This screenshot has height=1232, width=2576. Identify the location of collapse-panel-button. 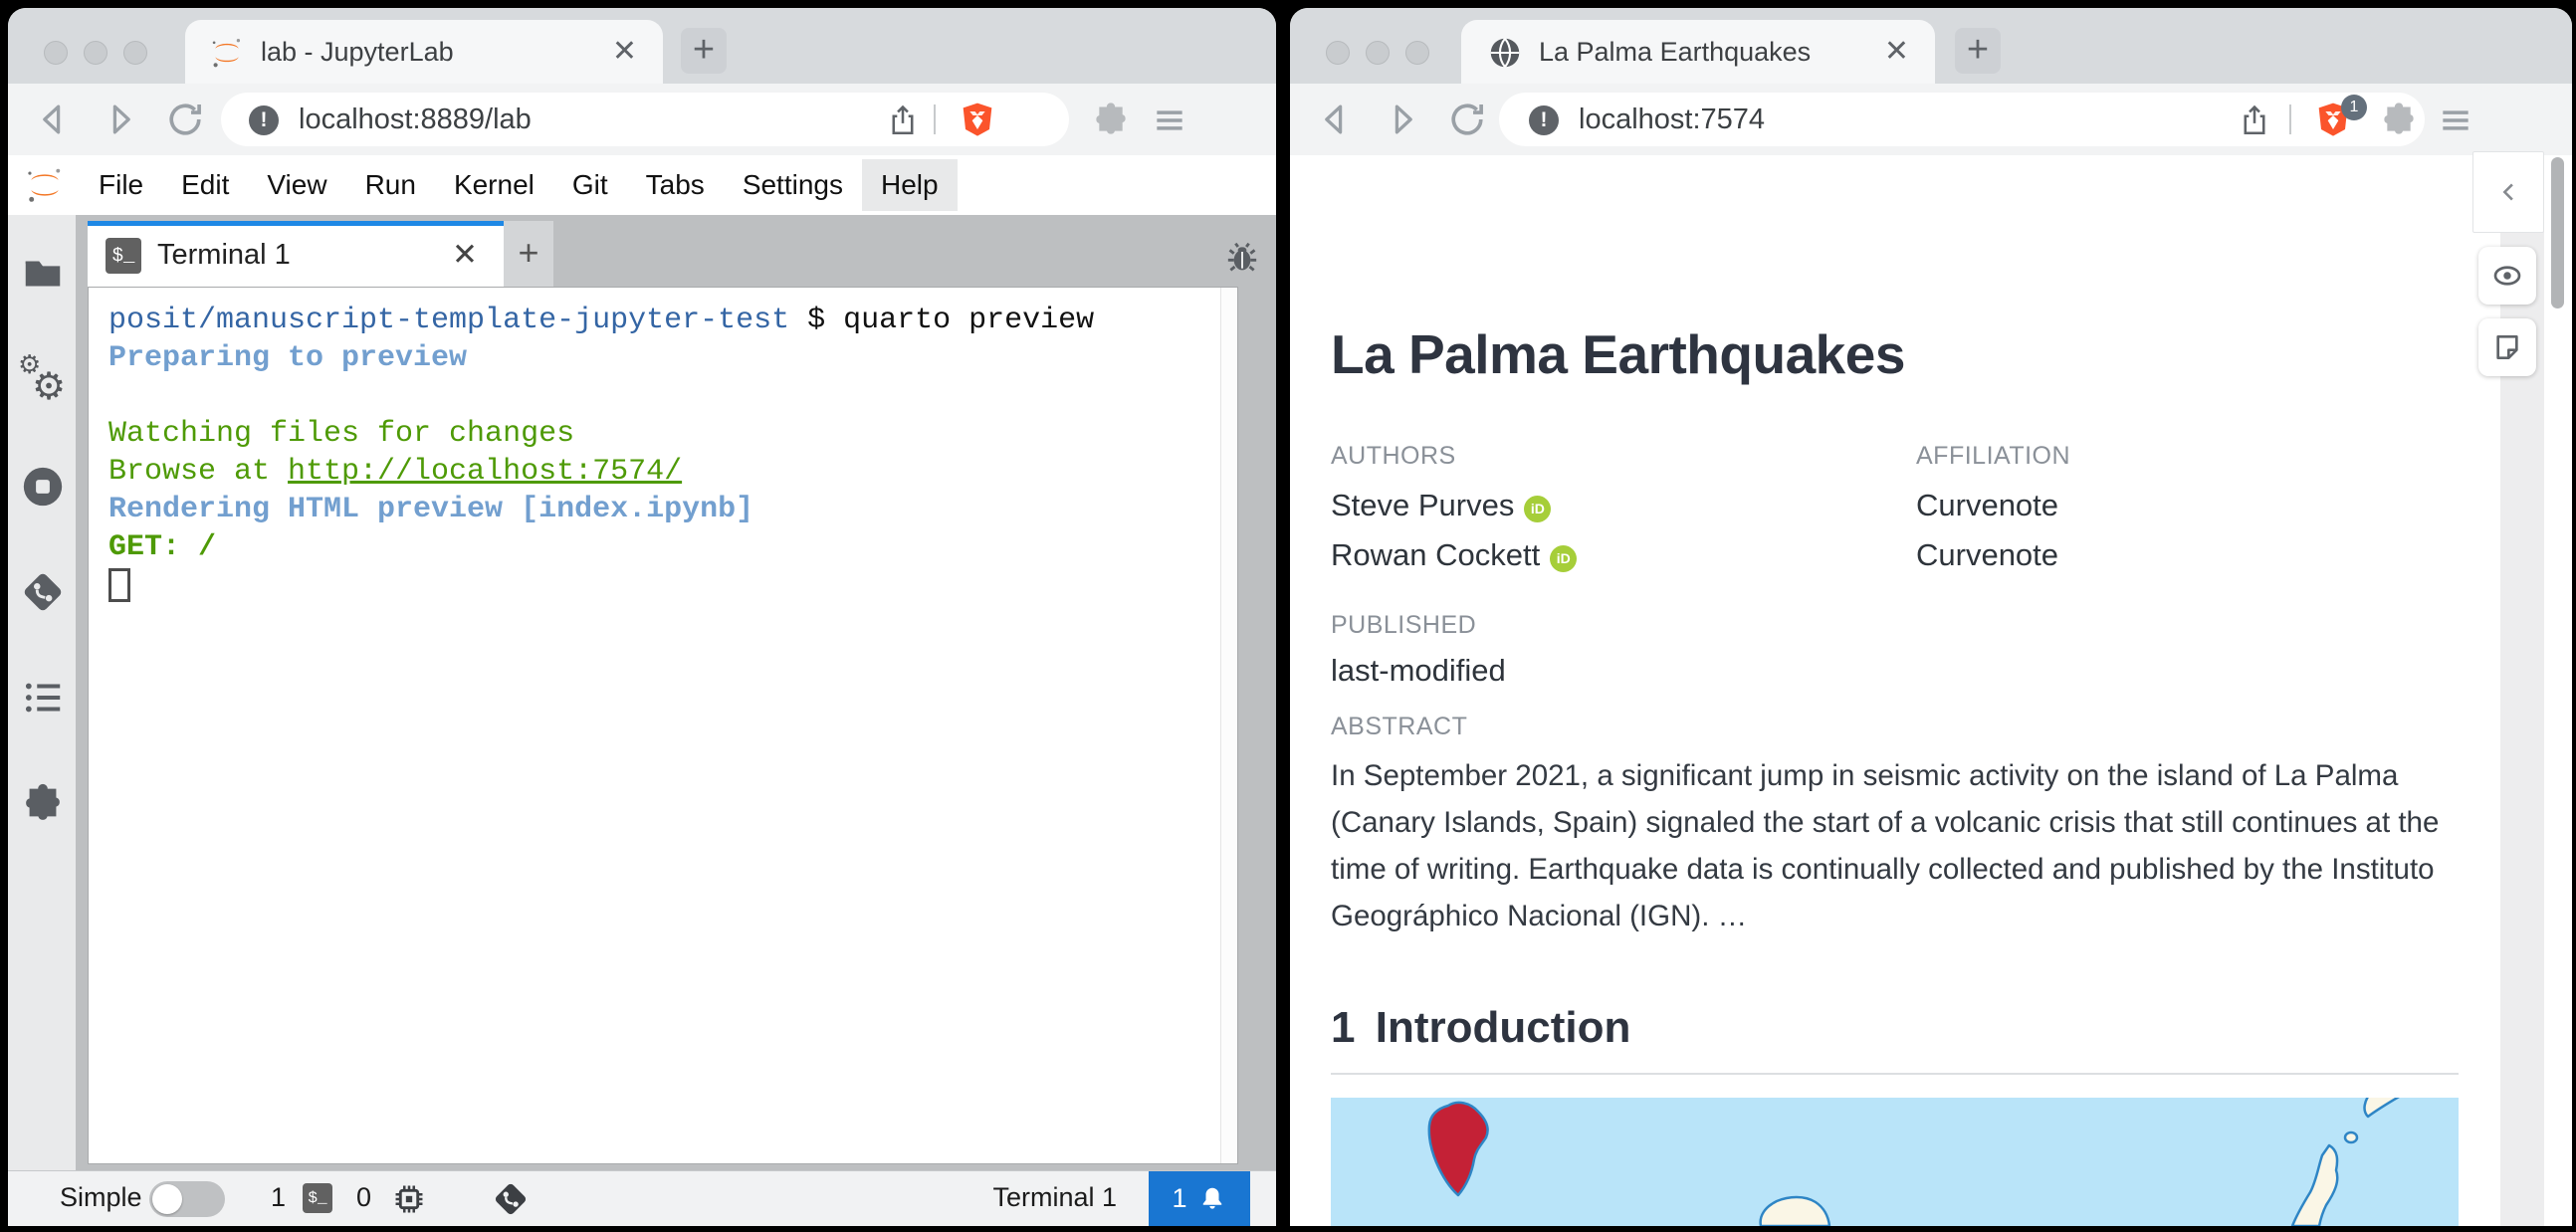
(2508, 192).